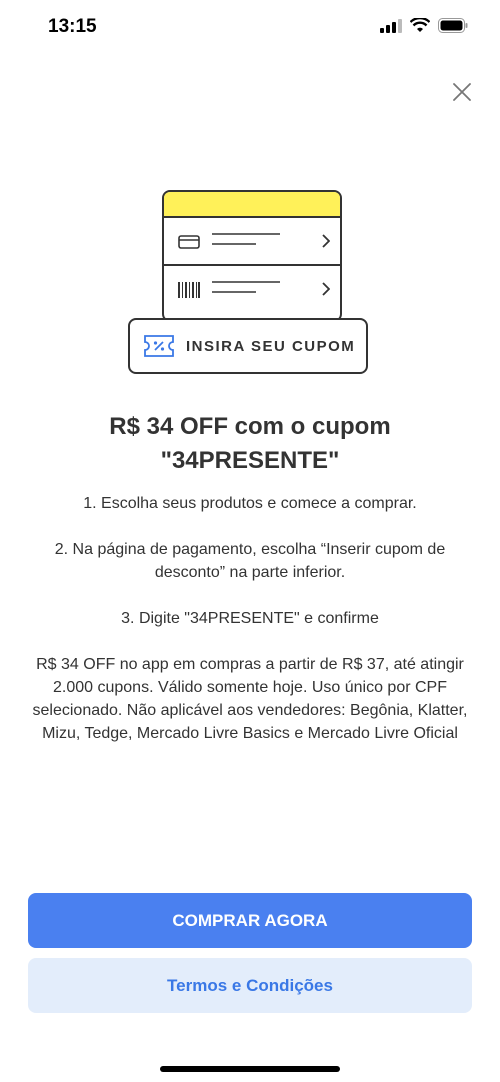 The width and height of the screenshot is (500, 1082). I want to click on page-title: R$ 34 OFF com o cupom "34PRESENTE", so click(250, 443).